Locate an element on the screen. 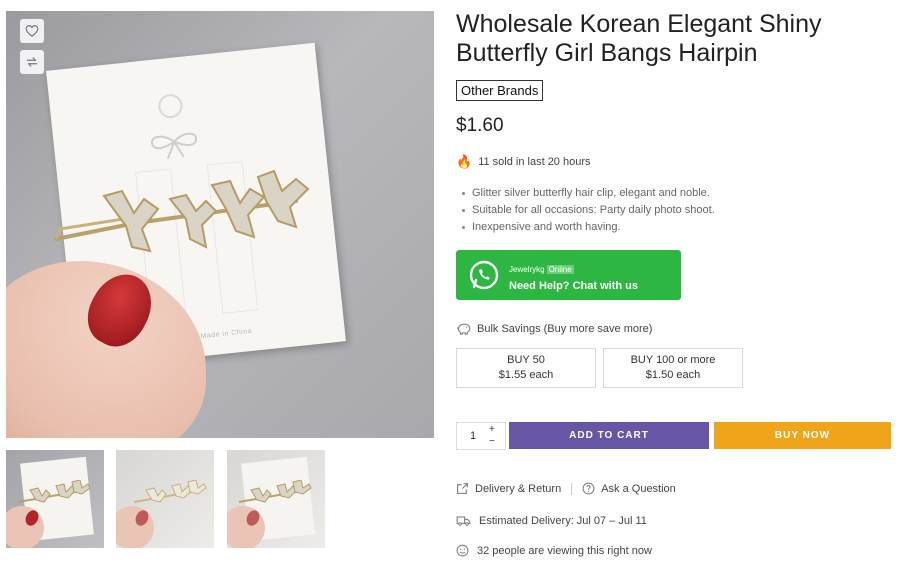 This screenshot has width=922, height=567. add-to-cart-button: ADD TO CART is located at coordinates (609, 435).